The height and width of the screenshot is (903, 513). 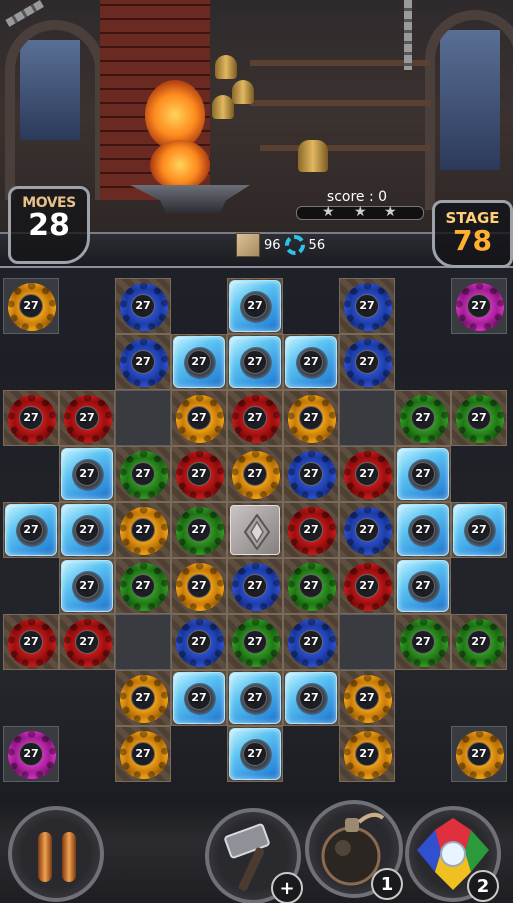 I want to click on metal-block-tile, so click(x=255, y=530).